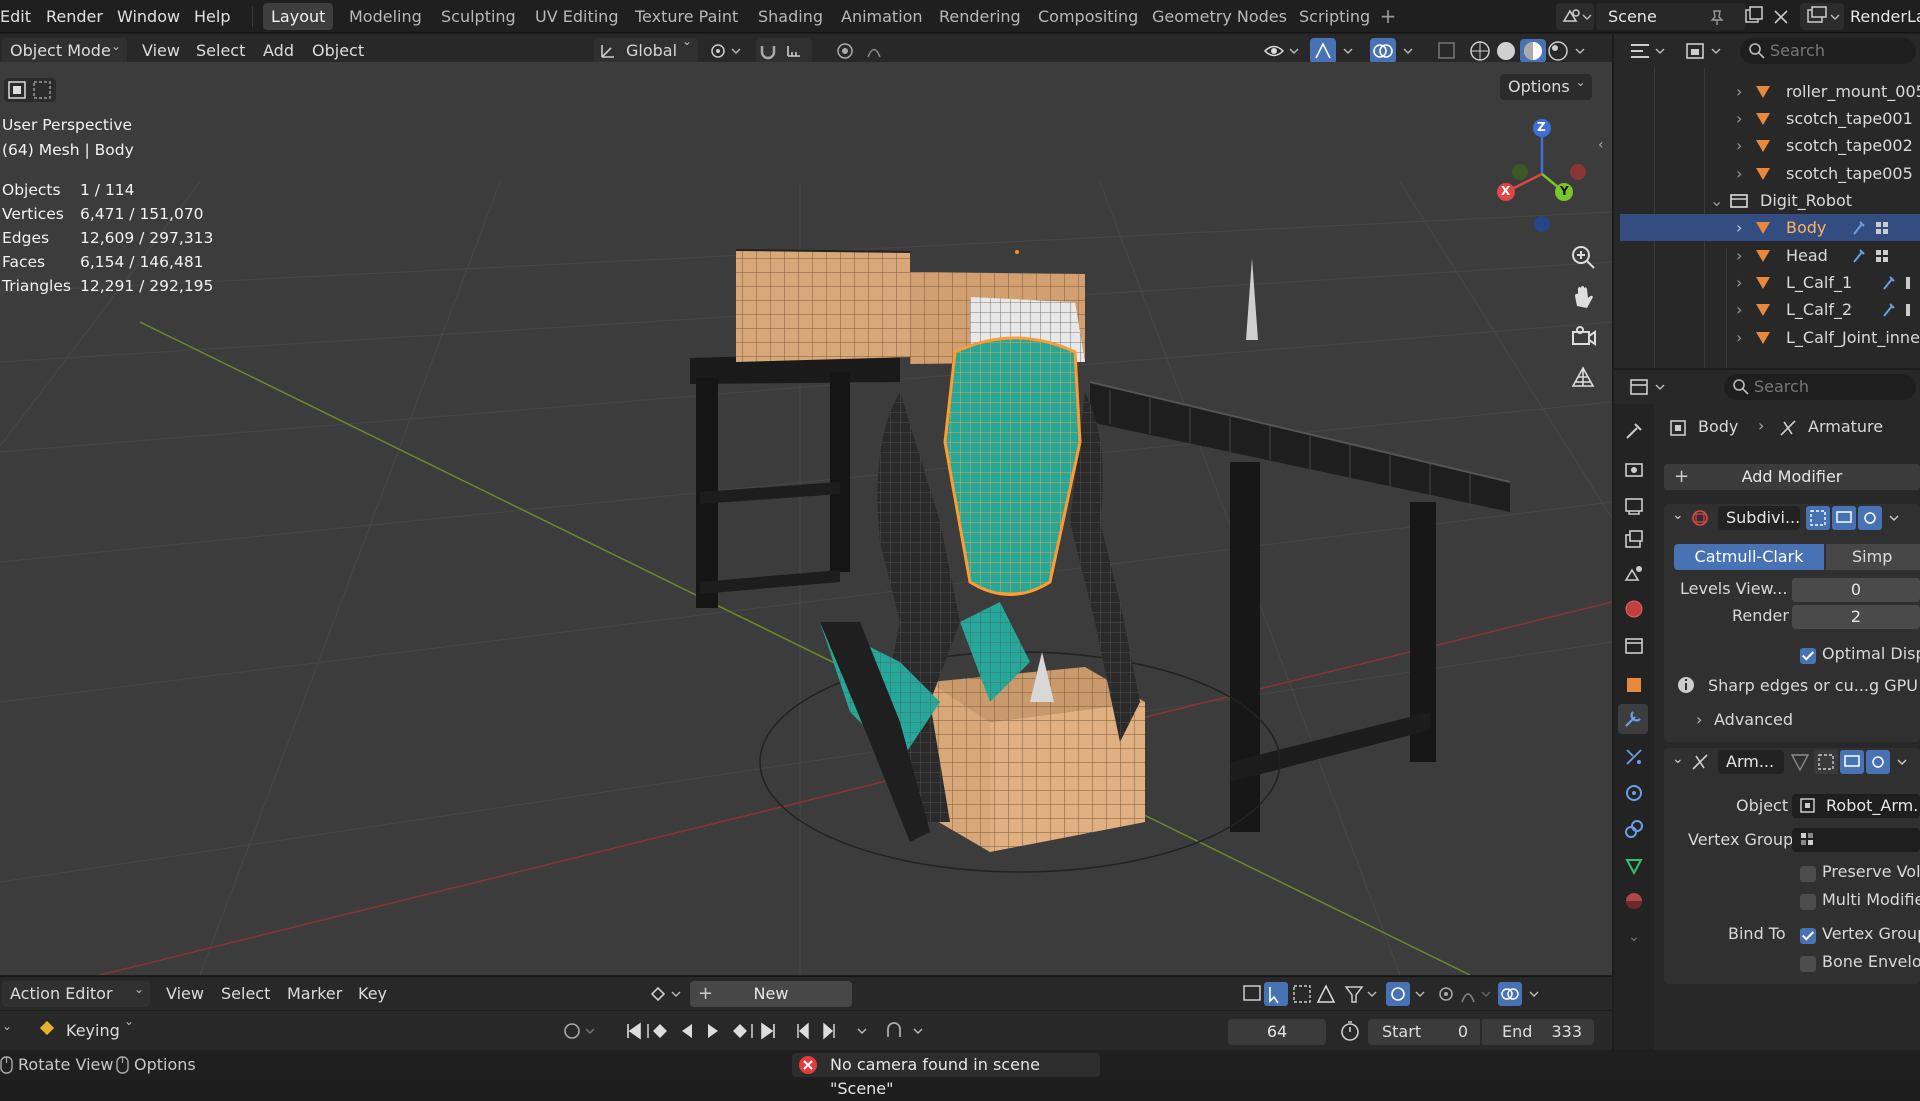  Describe the element at coordinates (1754, 16) in the screenshot. I see `new-scene-icon` at that location.